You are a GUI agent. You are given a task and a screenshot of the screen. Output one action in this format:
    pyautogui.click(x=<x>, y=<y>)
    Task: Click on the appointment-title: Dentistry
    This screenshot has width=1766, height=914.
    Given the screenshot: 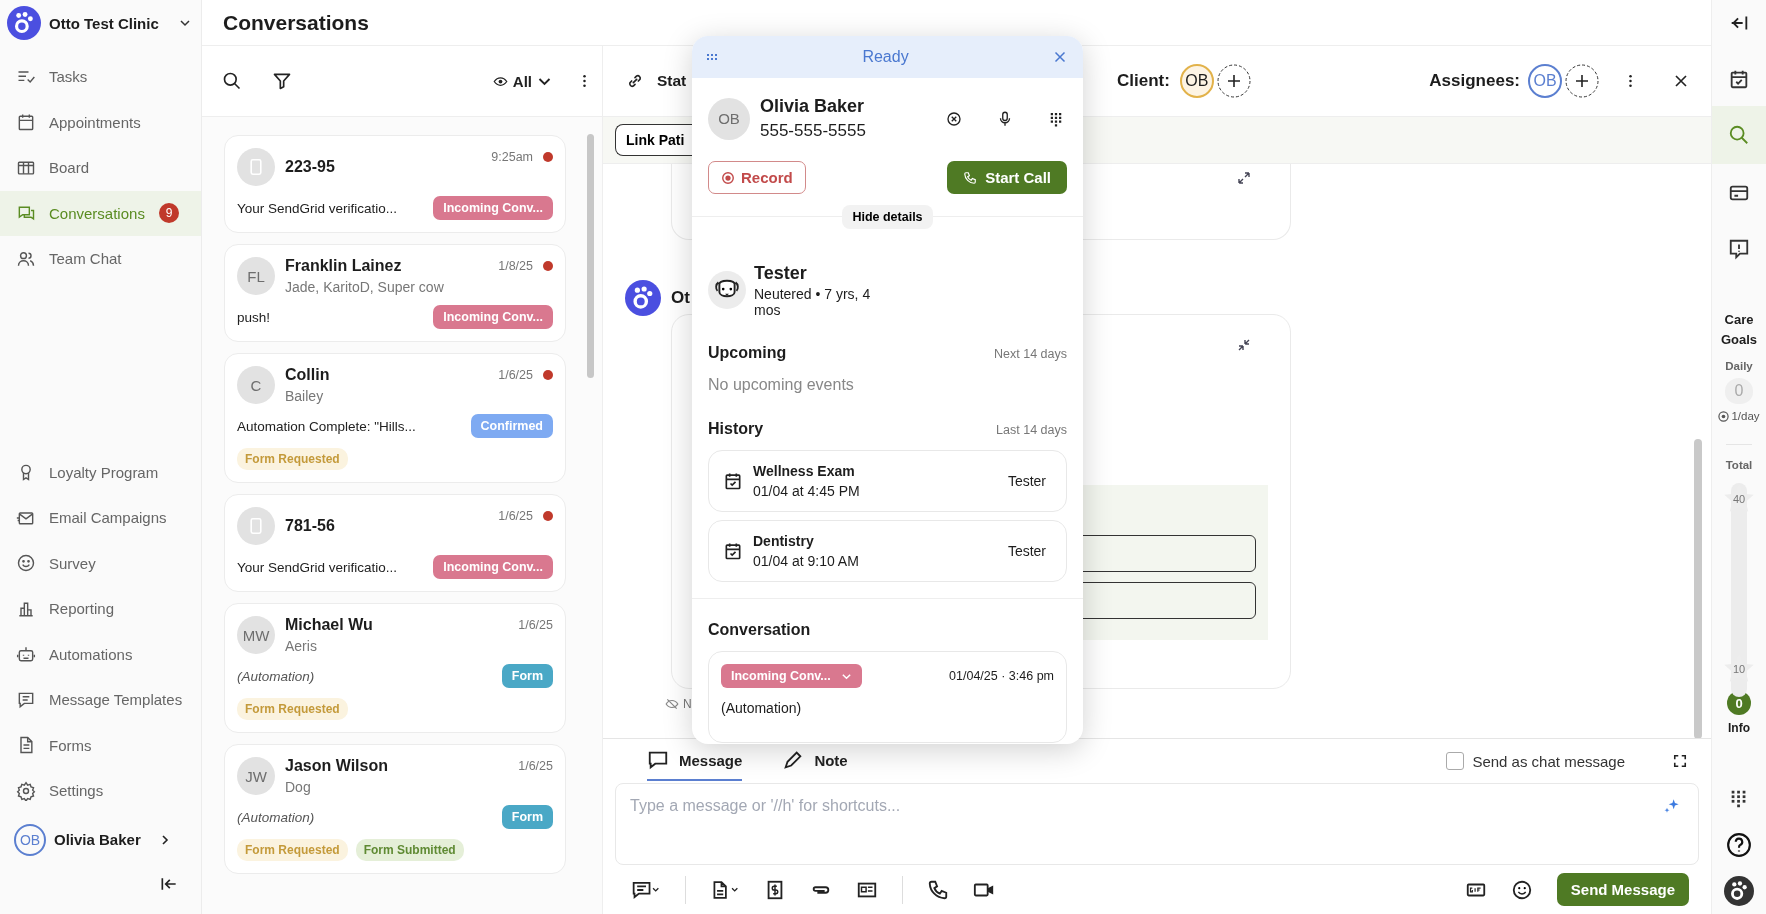 What is the action you would take?
    pyautogui.click(x=784, y=541)
    